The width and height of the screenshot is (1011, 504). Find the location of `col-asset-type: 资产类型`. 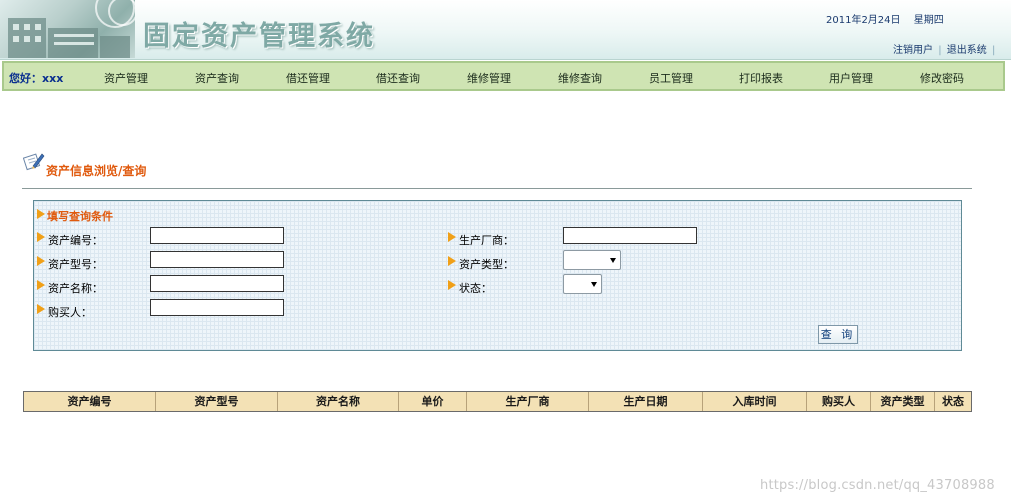

col-asset-type: 资产类型 is located at coordinates (903, 401).